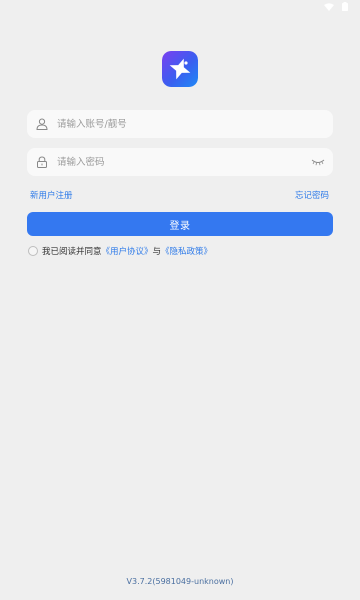  Describe the element at coordinates (195, 124) in the screenshot. I see `account-input` at that location.